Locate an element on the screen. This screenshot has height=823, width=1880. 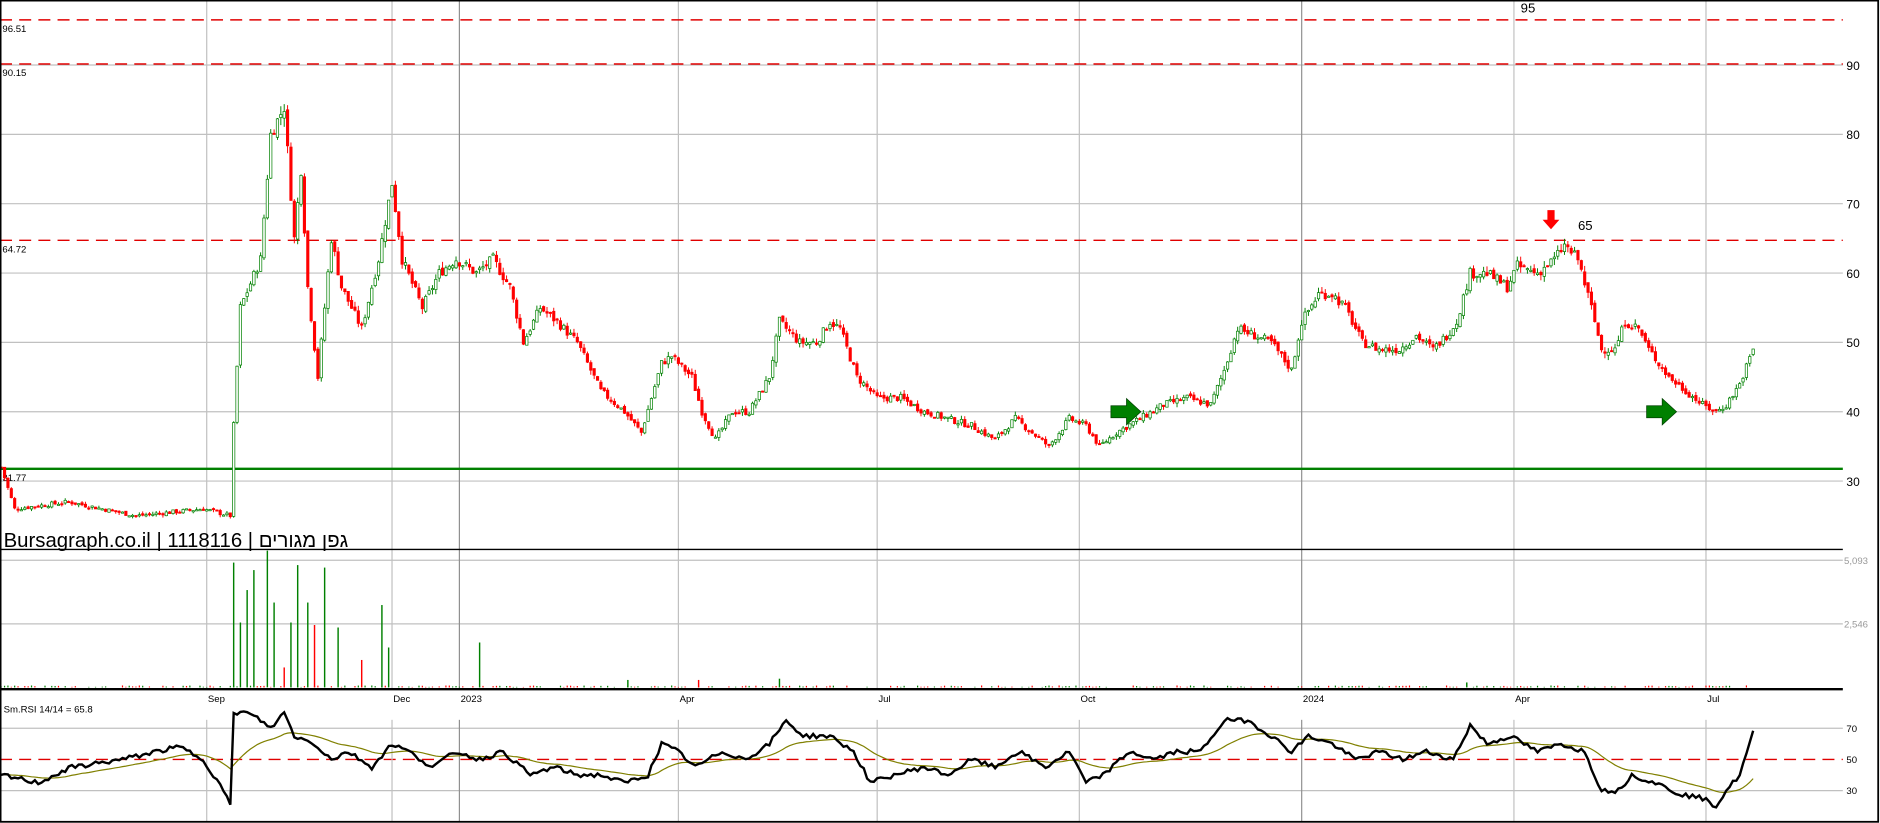
annotation-label: 65 is located at coordinates (1585, 225).